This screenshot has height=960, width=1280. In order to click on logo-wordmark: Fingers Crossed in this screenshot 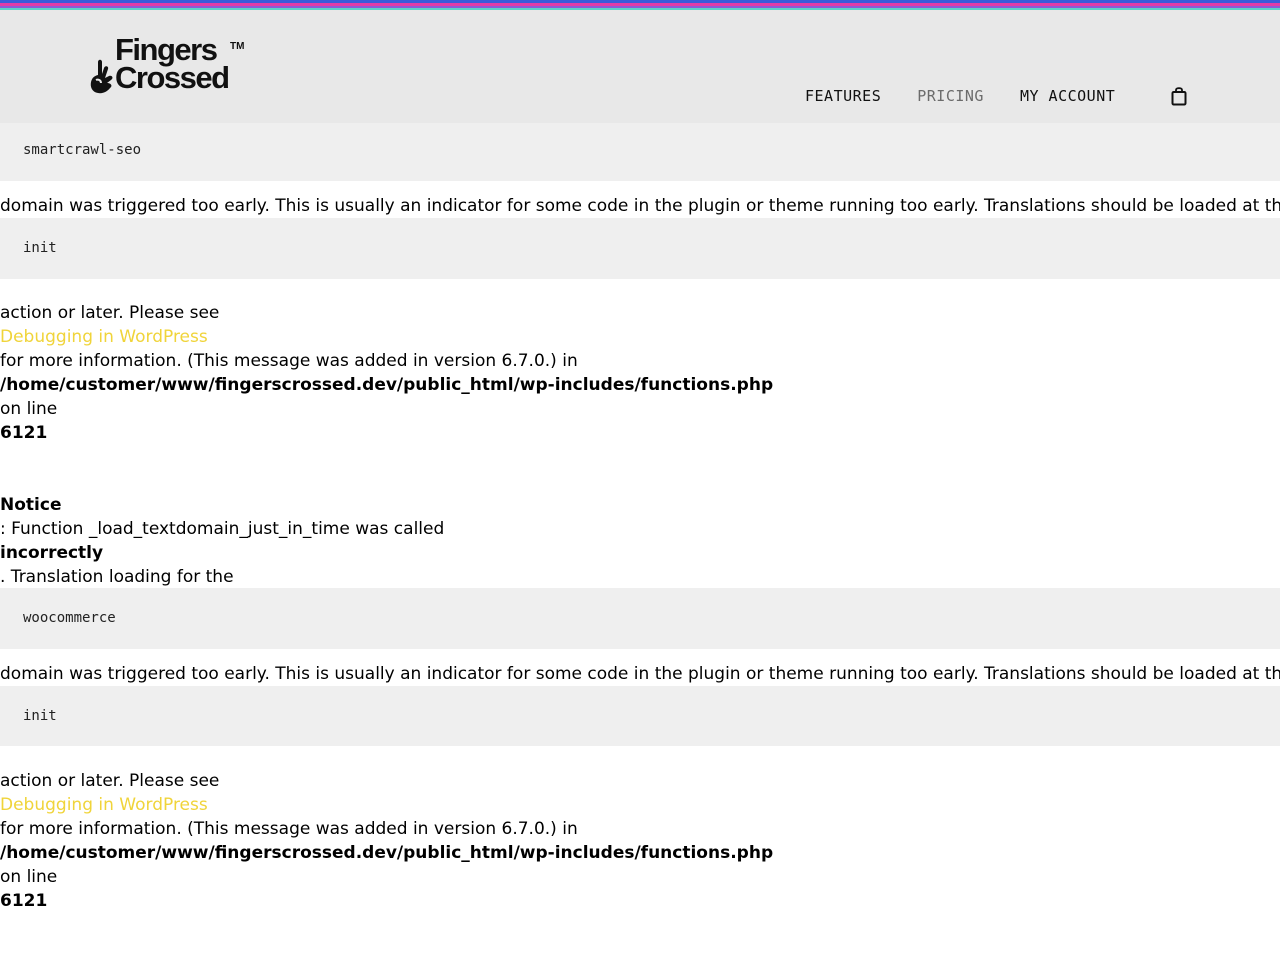, I will do `click(172, 64)`.